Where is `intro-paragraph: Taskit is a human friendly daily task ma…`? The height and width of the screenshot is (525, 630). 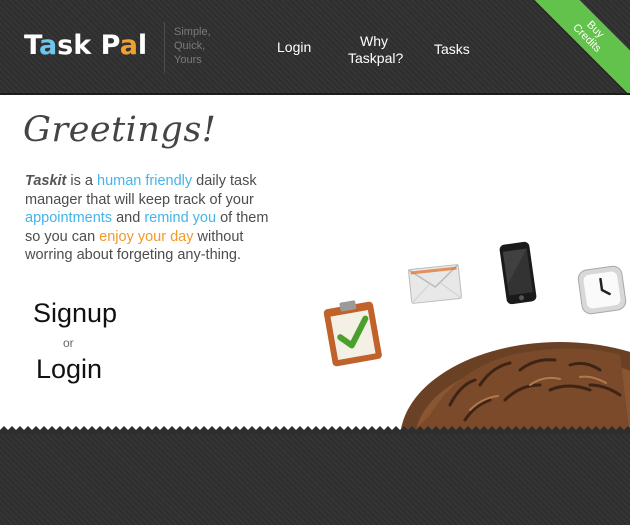 intro-paragraph: Taskit is a human friendly daily task ma… is located at coordinates (156, 218).